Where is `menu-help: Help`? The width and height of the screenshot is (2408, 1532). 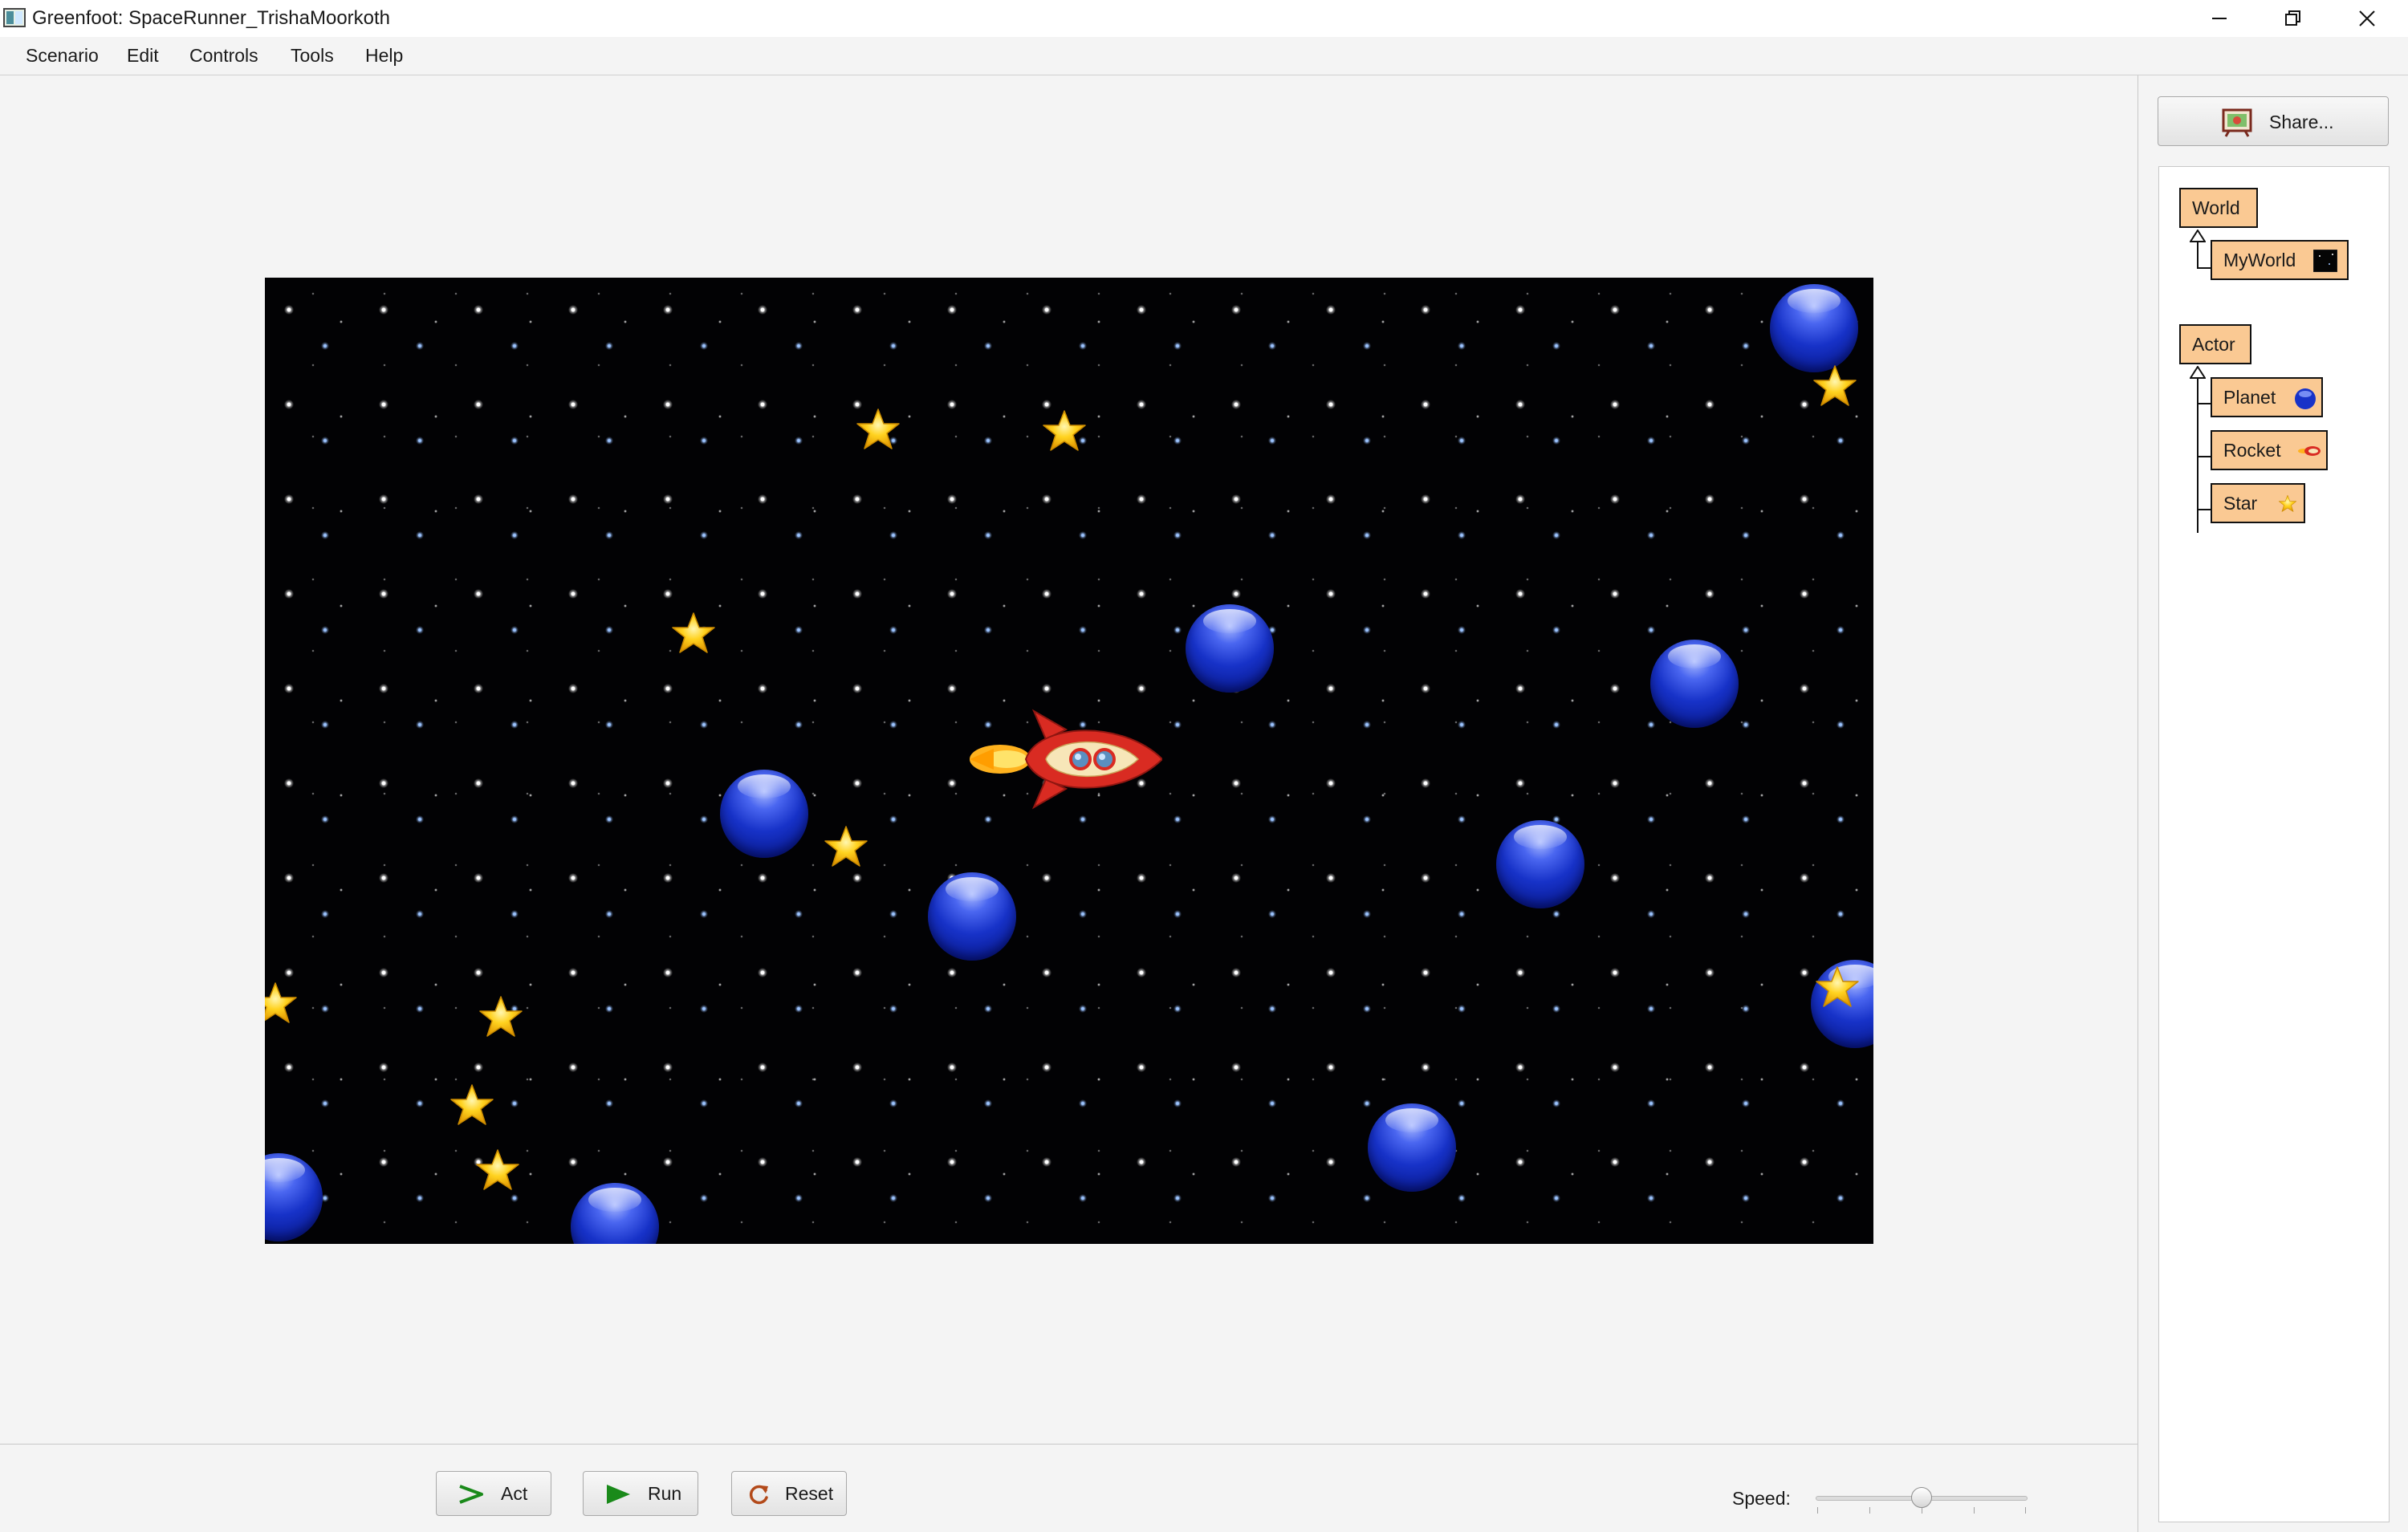 menu-help: Help is located at coordinates (384, 55).